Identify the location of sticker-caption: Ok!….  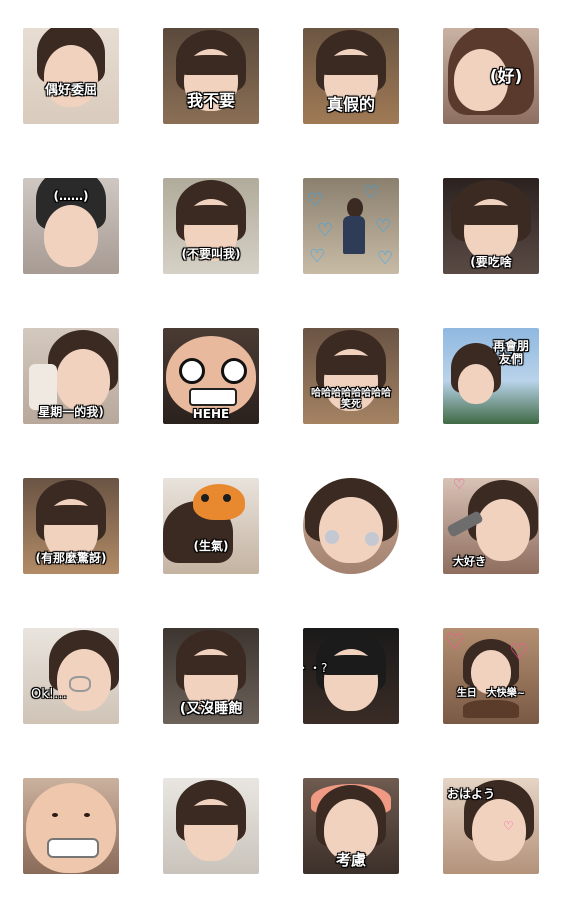
(49, 694).